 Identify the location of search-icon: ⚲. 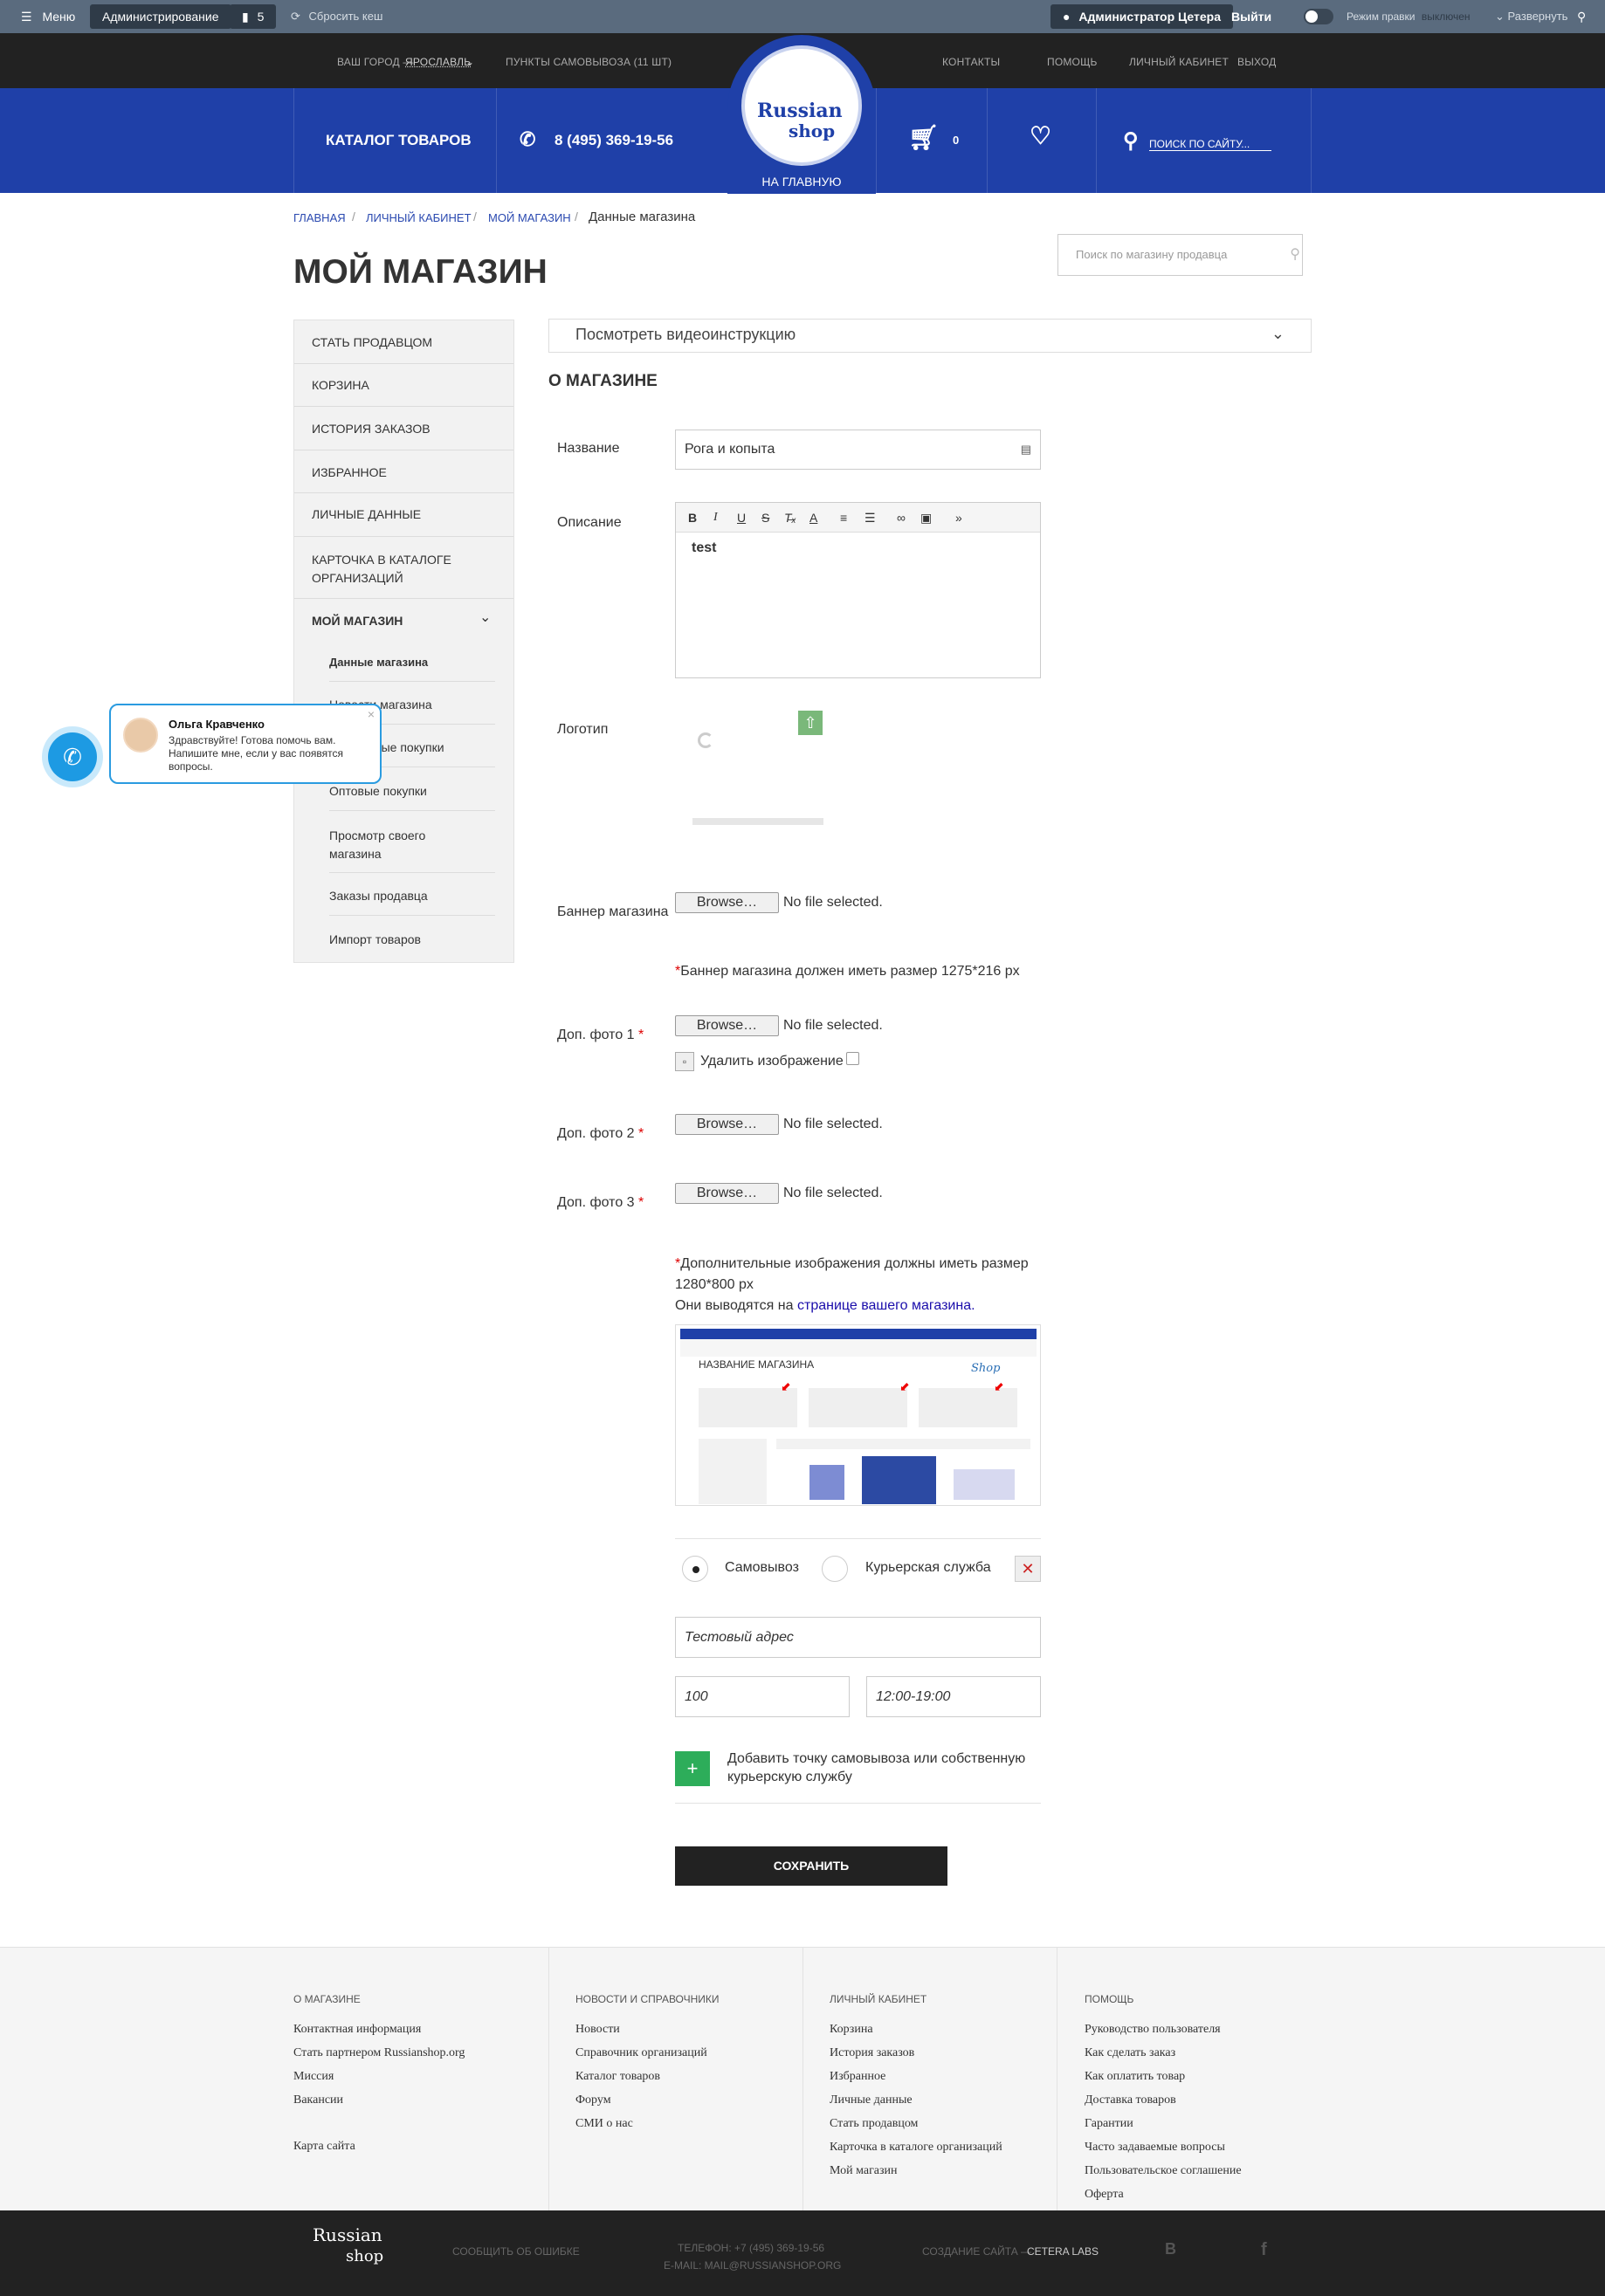
(1295, 254).